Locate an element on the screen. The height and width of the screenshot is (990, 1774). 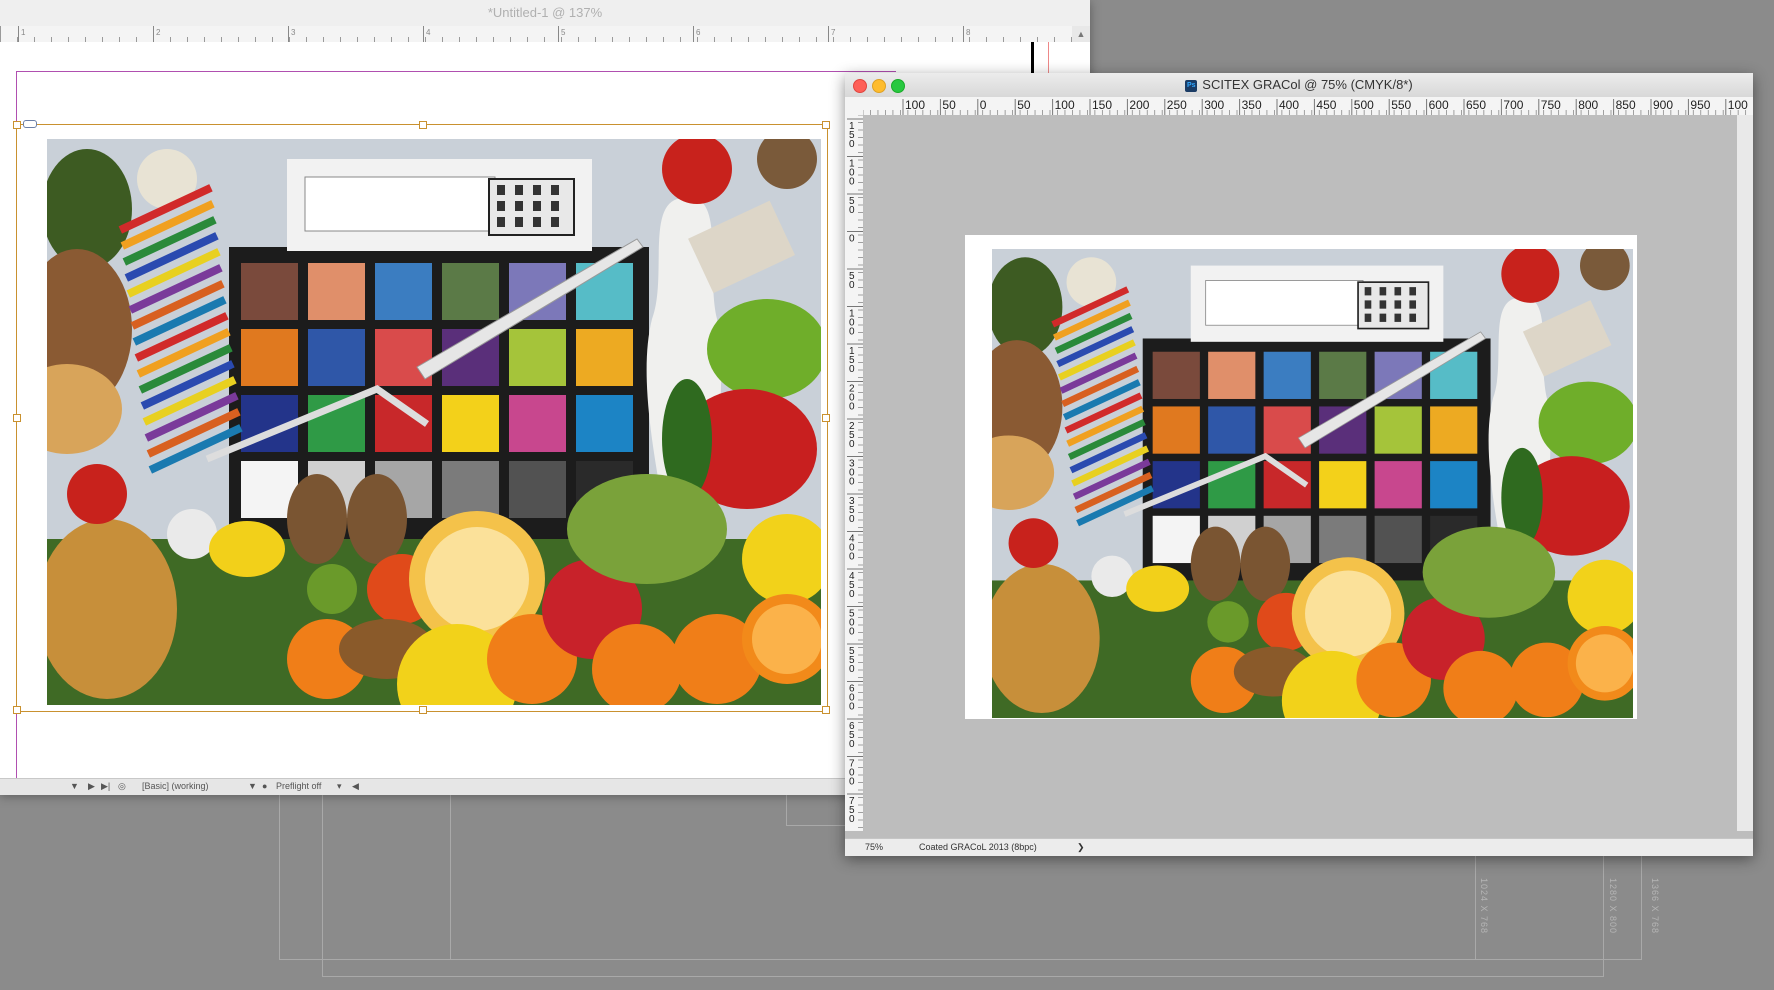
indesign-horizontal-ruler: 123456780 is located at coordinates (536, 34).